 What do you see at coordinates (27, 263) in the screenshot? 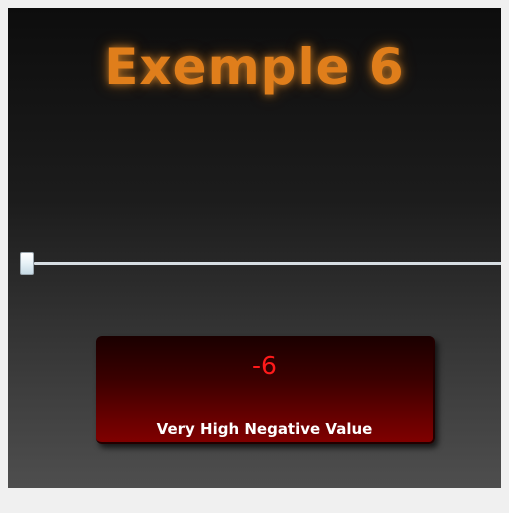
I see `slider-thumb` at bounding box center [27, 263].